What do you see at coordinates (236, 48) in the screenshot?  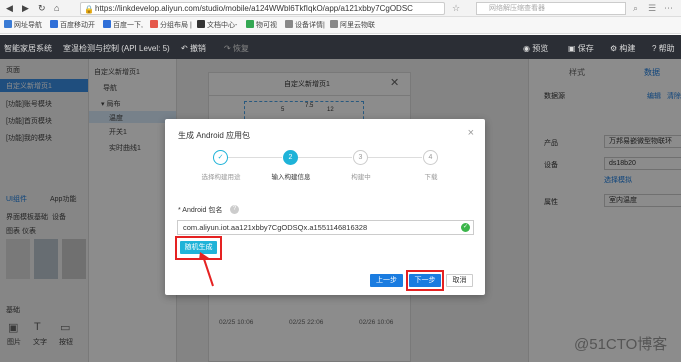 I see `redo-button: ↷ 恢复` at bounding box center [236, 48].